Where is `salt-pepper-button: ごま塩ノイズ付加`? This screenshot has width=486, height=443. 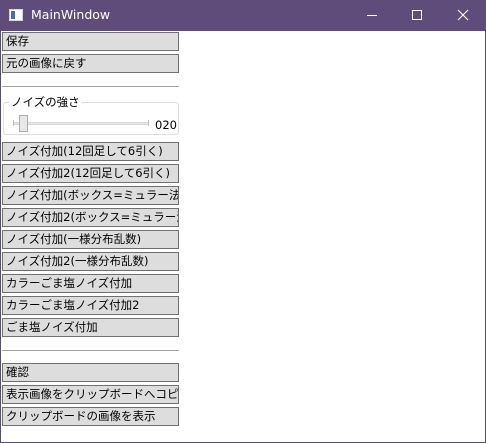
salt-pepper-button: ごま塩ノイズ付加 is located at coordinates (90, 327).